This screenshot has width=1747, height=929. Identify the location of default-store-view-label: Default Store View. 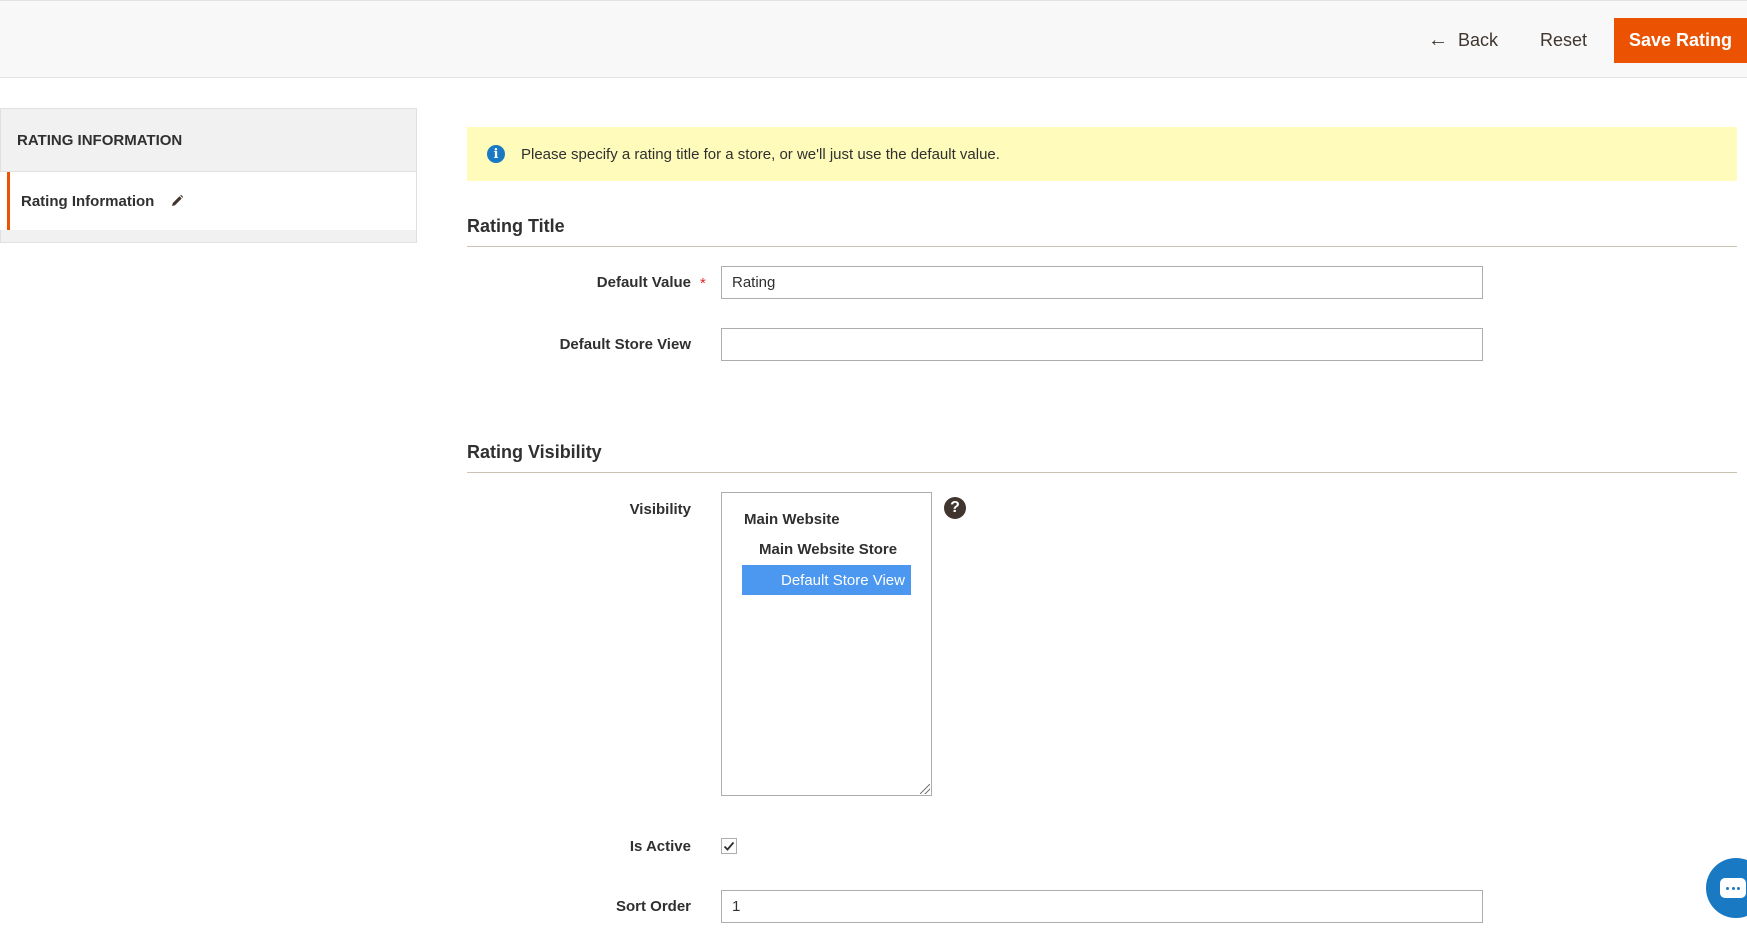
(625, 344).